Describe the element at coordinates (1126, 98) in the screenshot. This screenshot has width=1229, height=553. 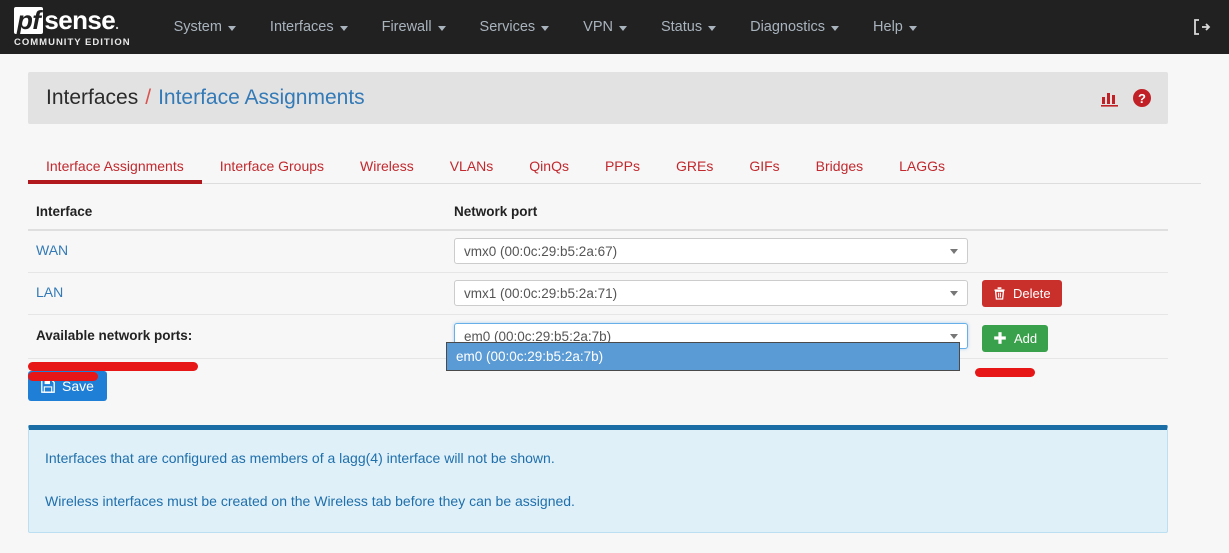
I see `header-icon-group: ?` at that location.